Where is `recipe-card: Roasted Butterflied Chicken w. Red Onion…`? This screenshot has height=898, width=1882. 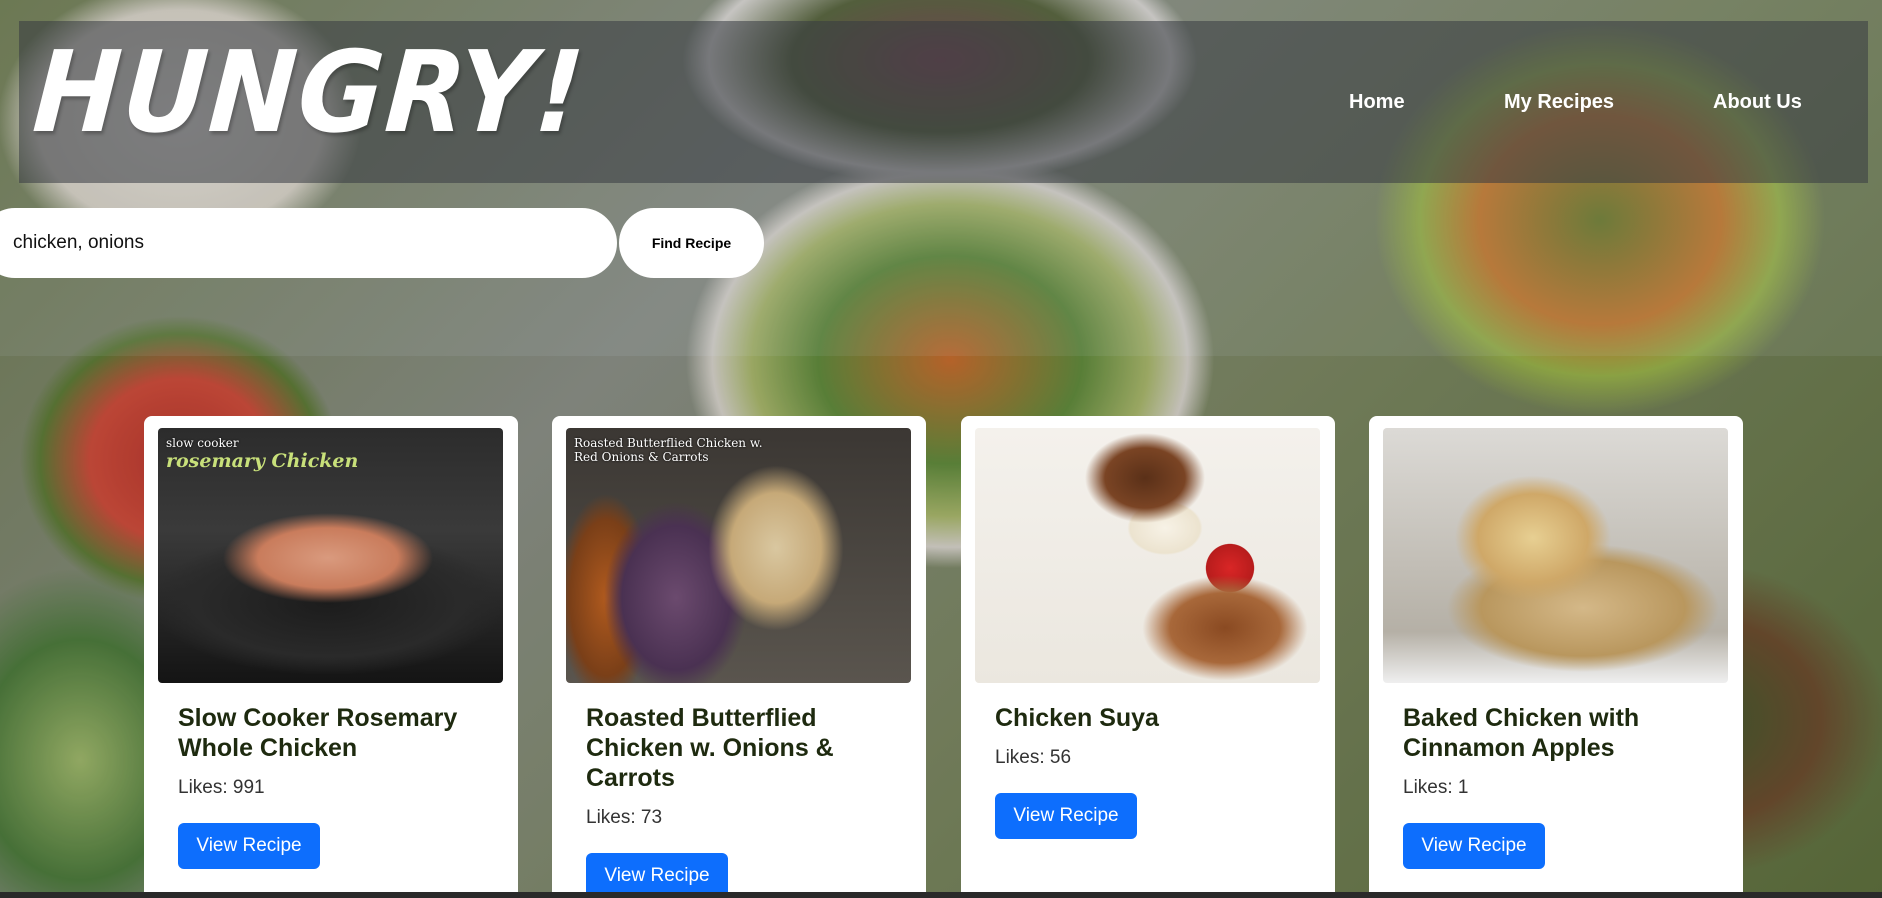 recipe-card: Roasted Butterflied Chicken w. Red Onion… is located at coordinates (739, 657).